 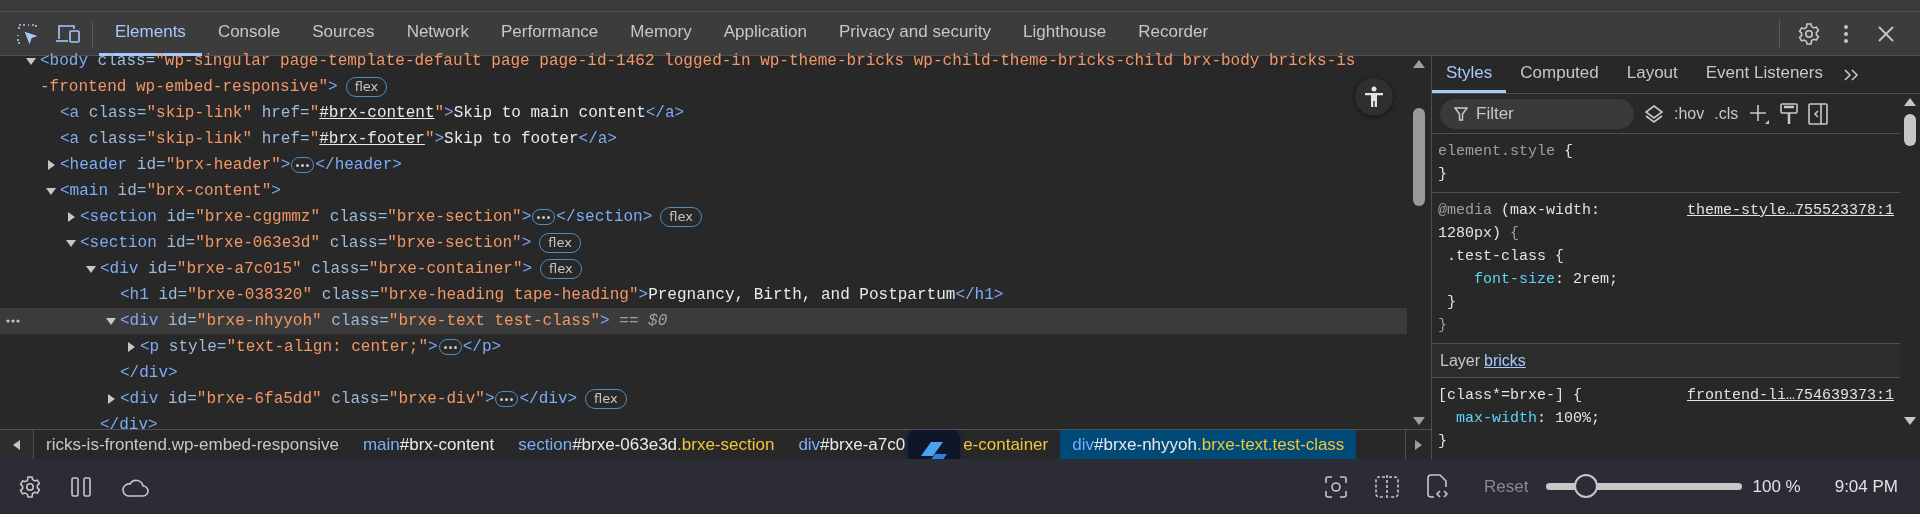 I want to click on dom-node-code: <header id="brx-header">, so click(x=175, y=165).